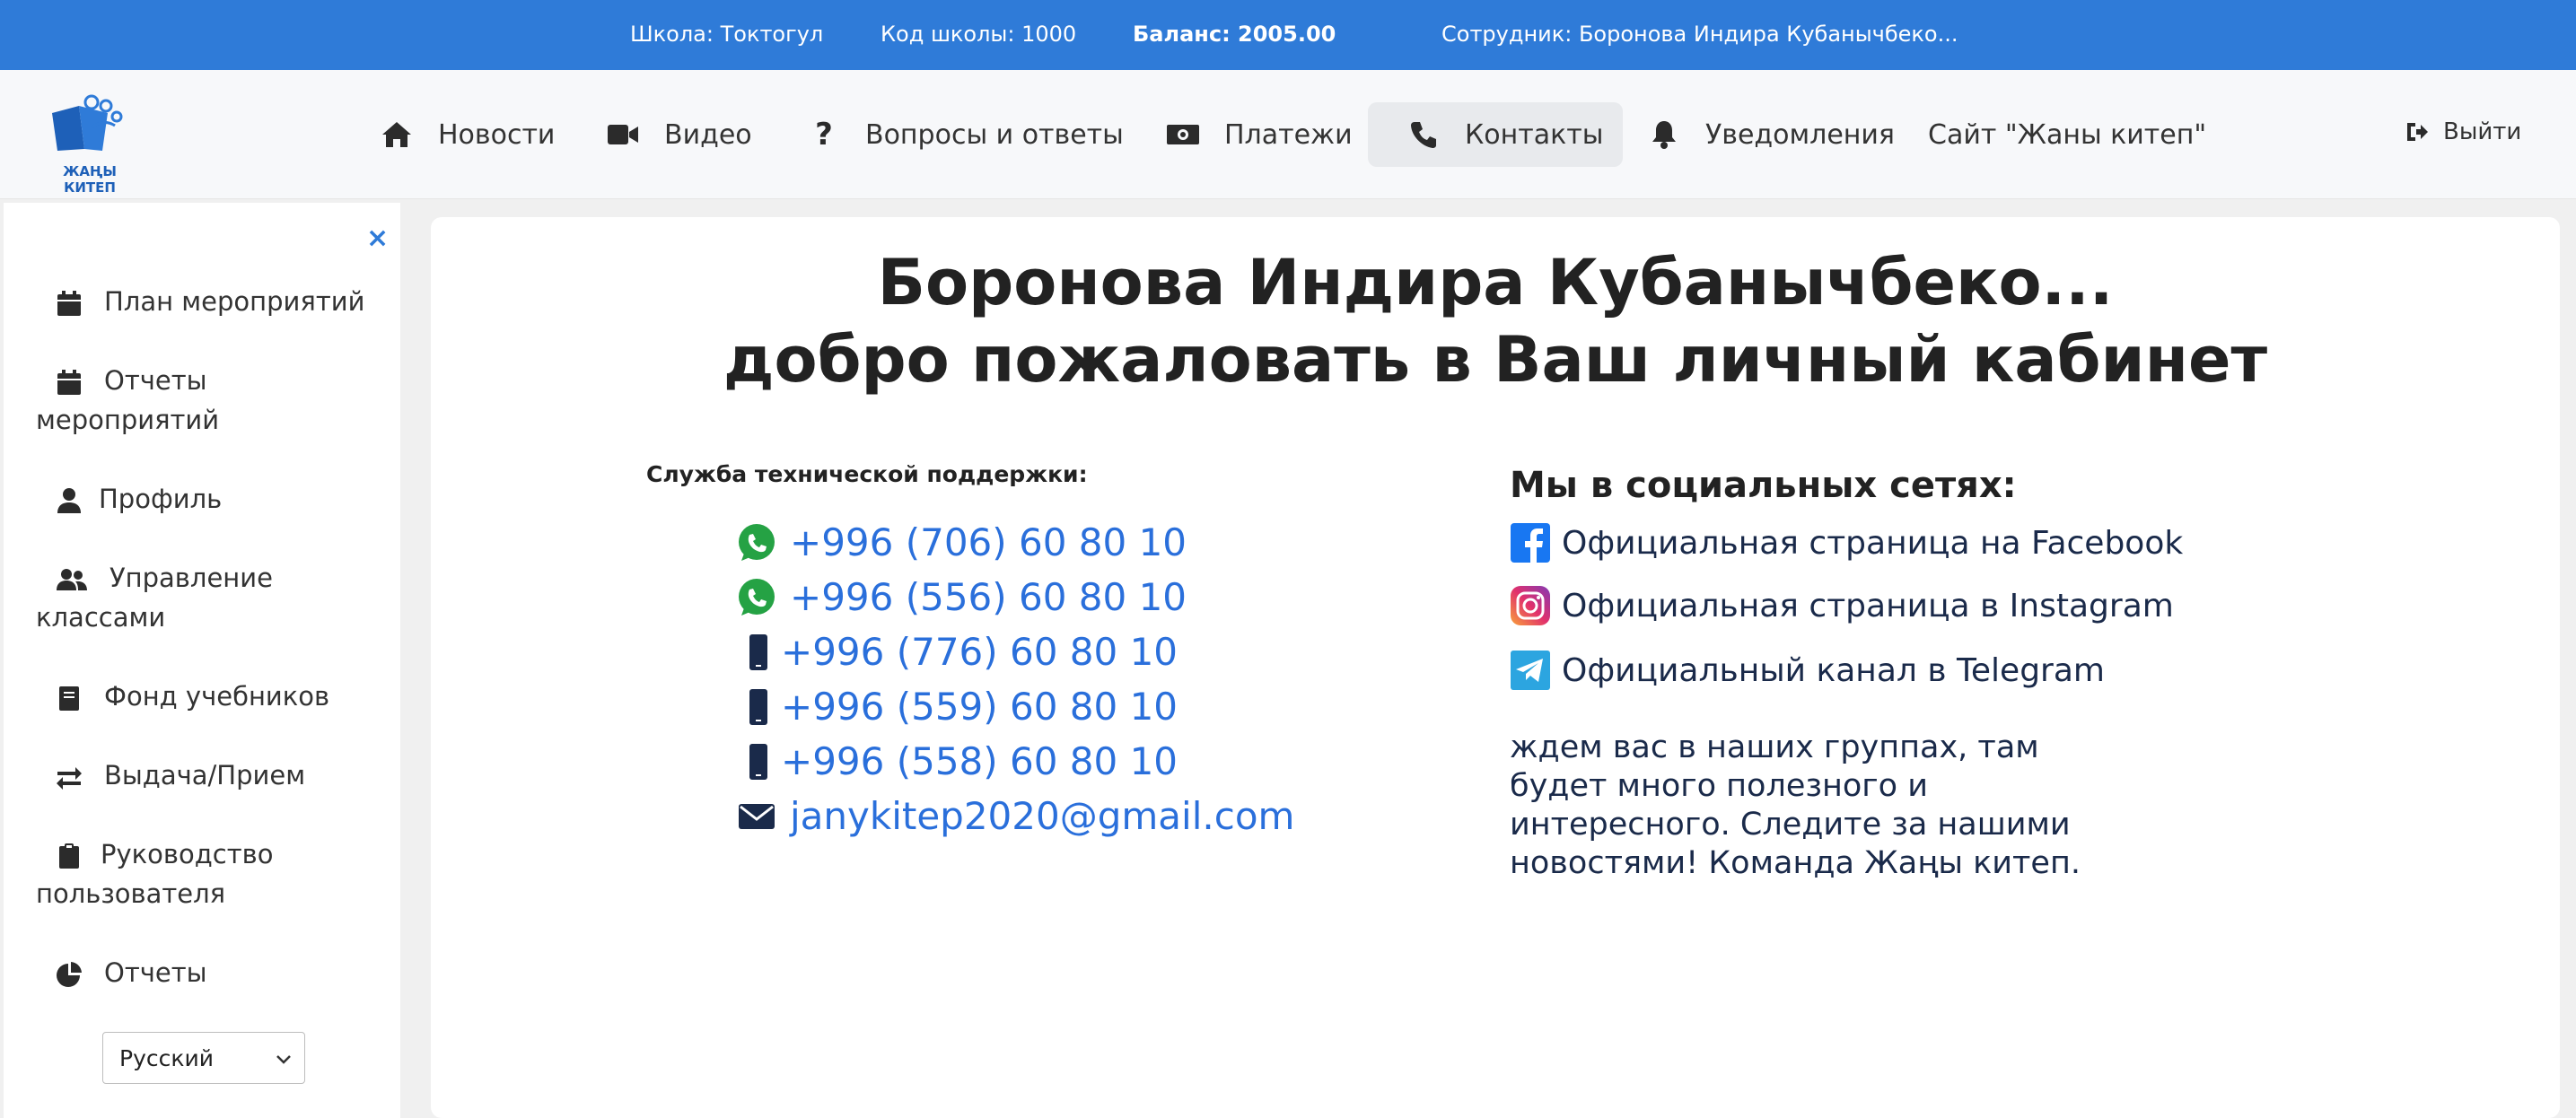 This screenshot has height=1118, width=2576. Describe the element at coordinates (215, 873) in the screenshot. I see `sidebar-item-user-guide: Руководство пользователя` at that location.